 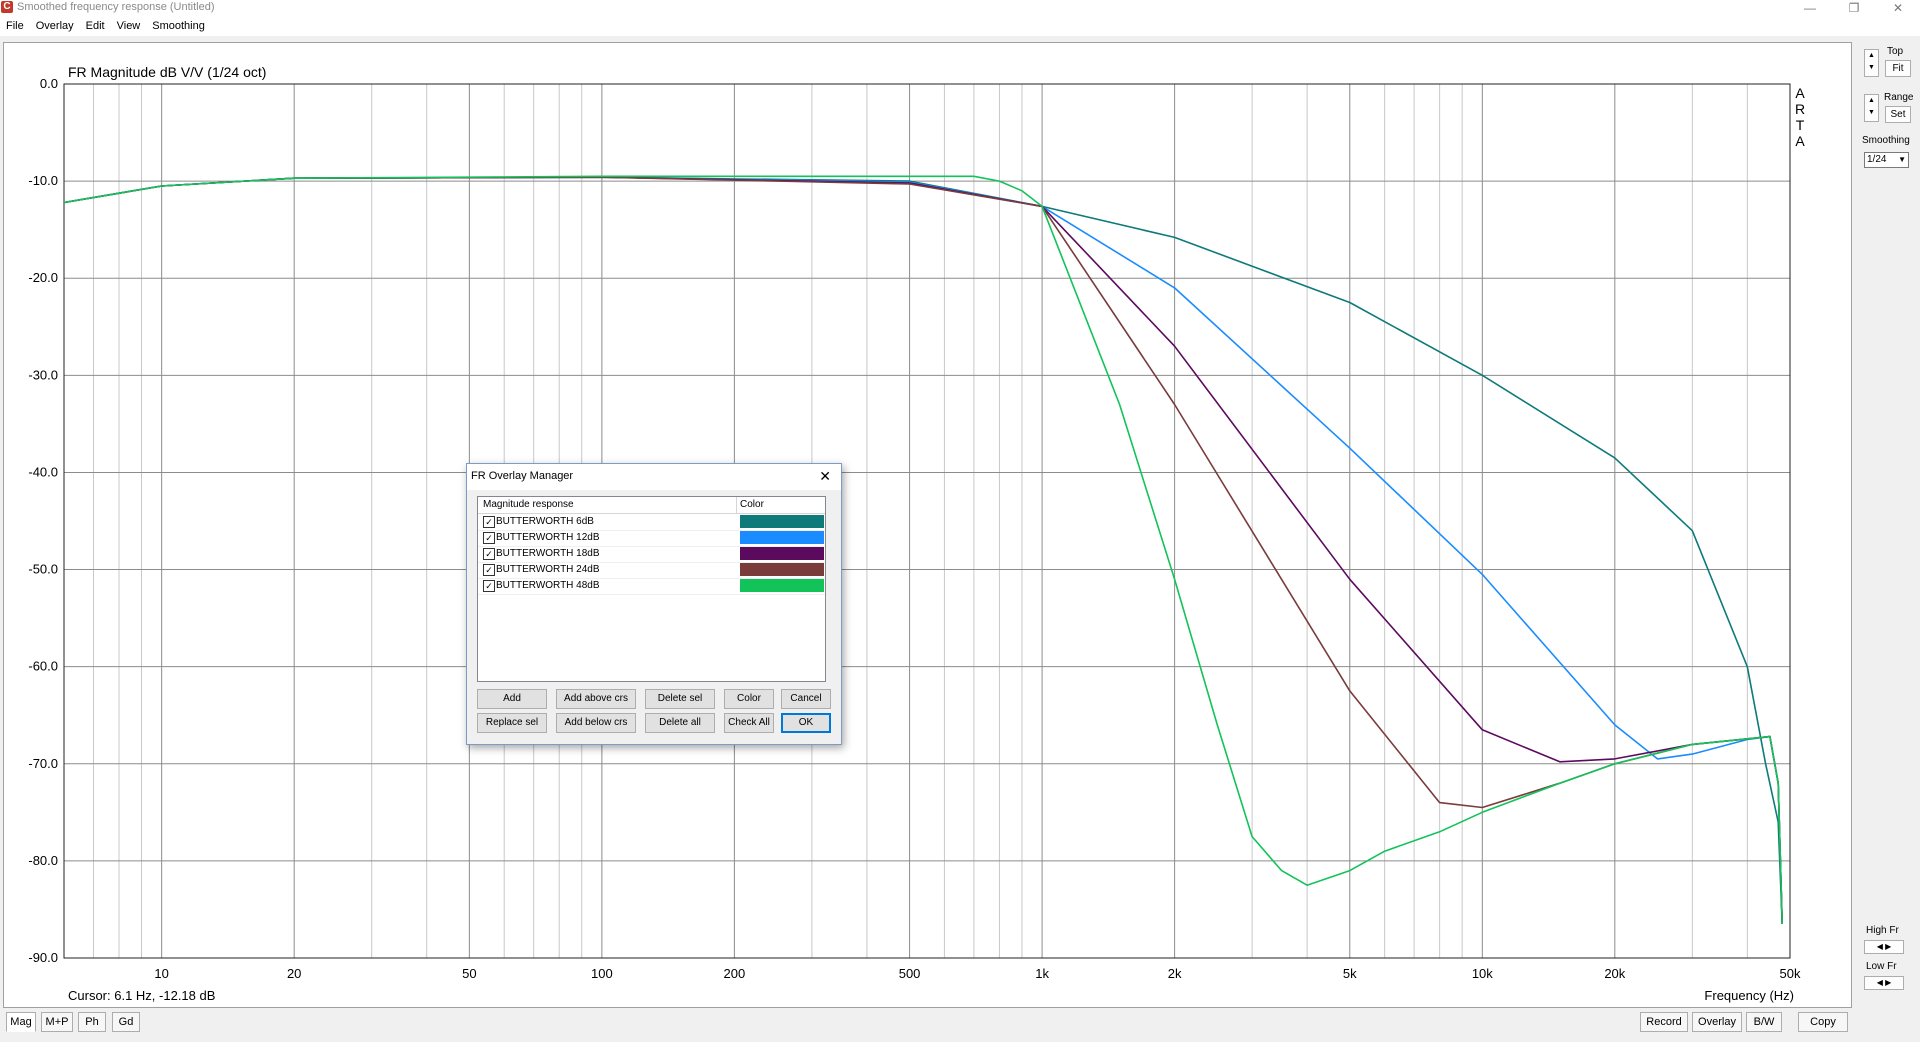 What do you see at coordinates (548, 569) in the screenshot?
I see `overlay-name: BUTTERWORTH 24dB` at bounding box center [548, 569].